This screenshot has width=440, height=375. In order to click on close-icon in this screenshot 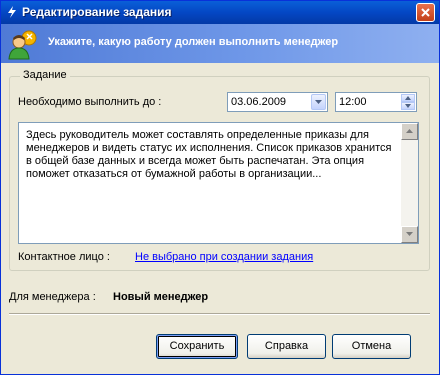, I will do `click(425, 12)`.